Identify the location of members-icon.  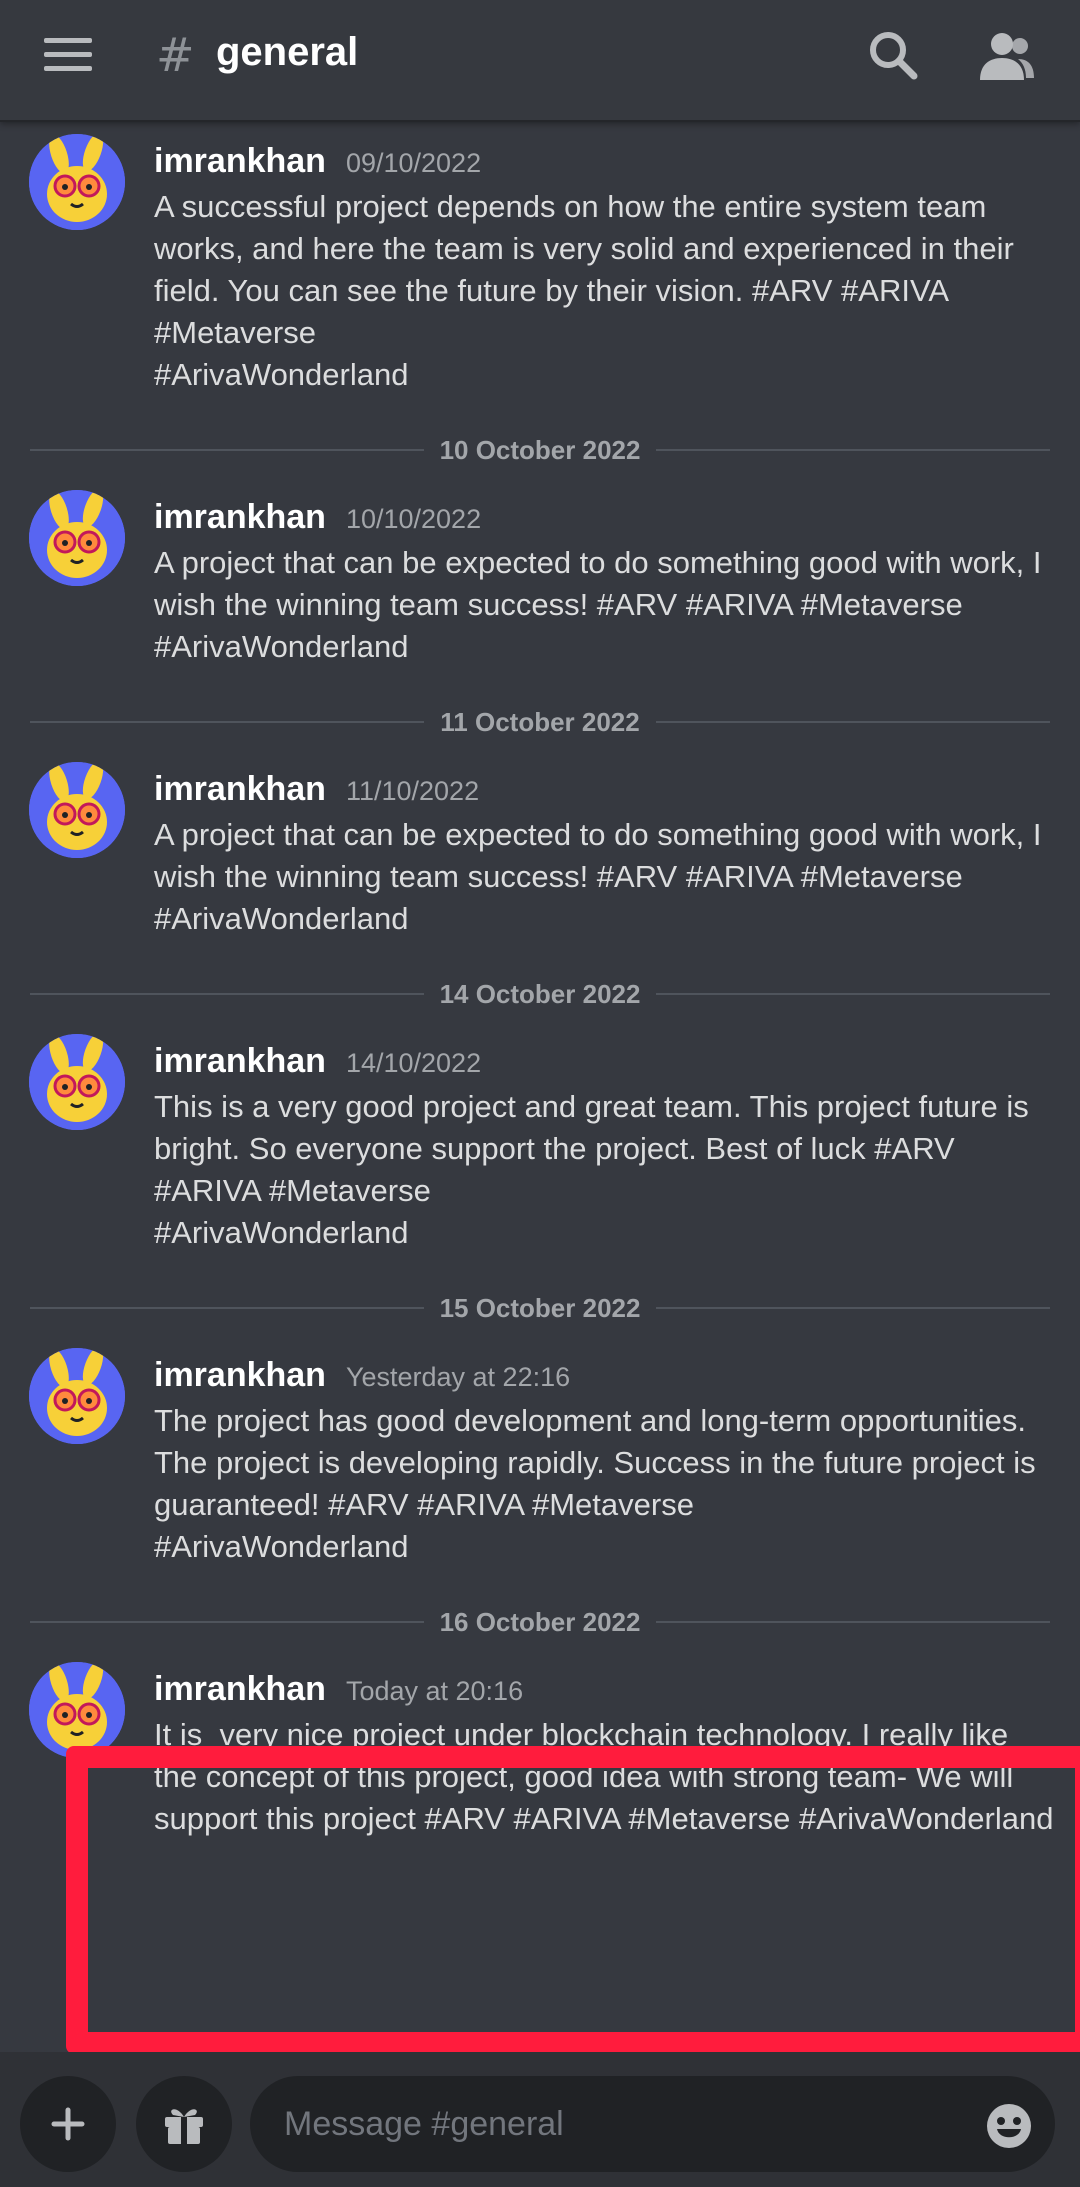
(1007, 56).